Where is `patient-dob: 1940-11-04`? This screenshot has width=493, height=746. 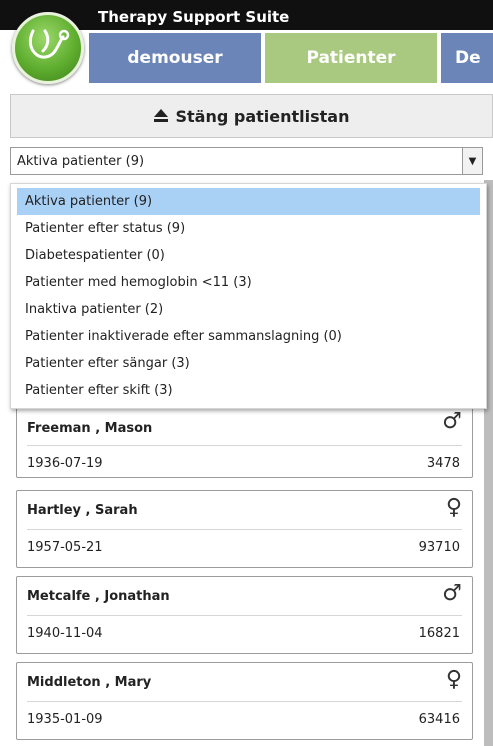 patient-dob: 1940-11-04 is located at coordinates (65, 633).